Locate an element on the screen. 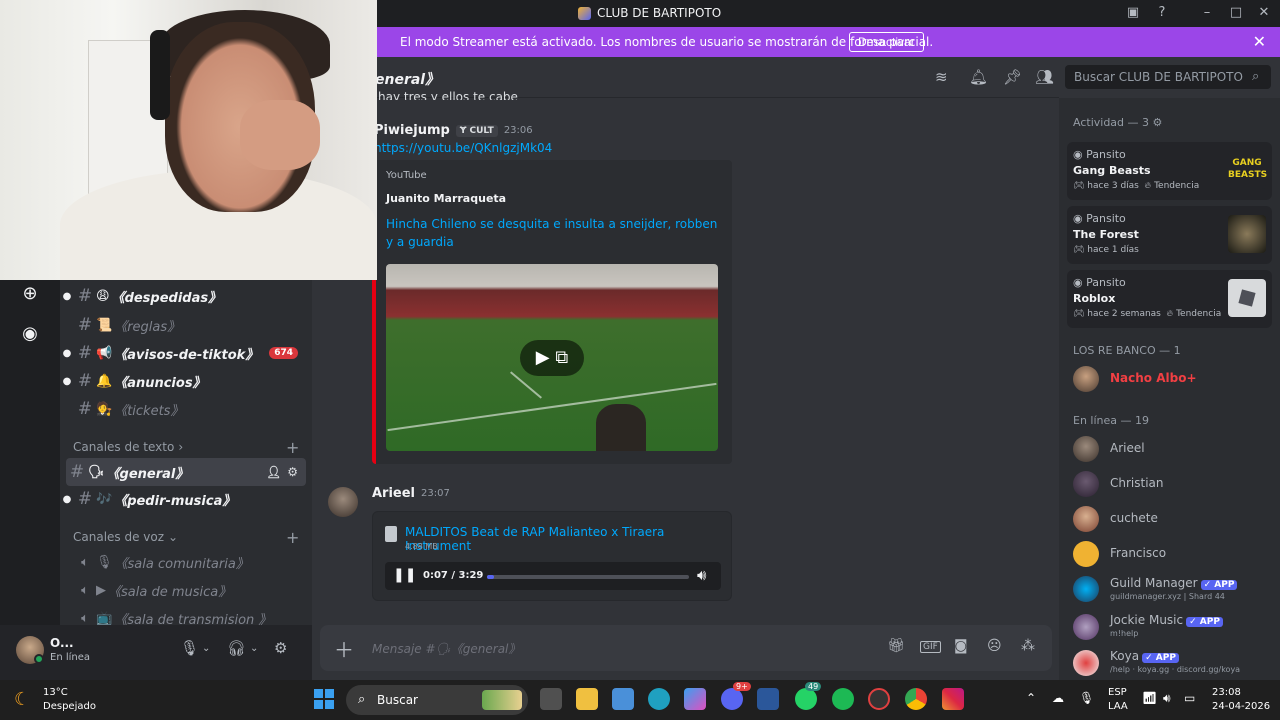  add-server-icon: ⊕ is located at coordinates (30, 294).